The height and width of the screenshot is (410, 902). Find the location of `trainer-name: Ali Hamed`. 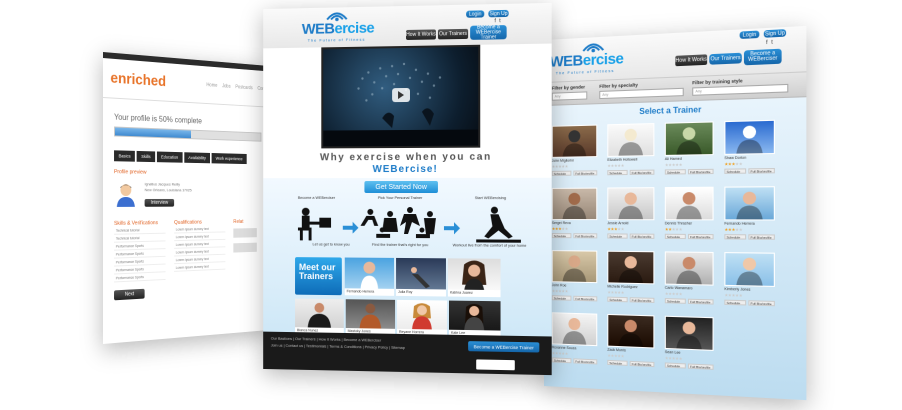

trainer-name: Ali Hamed is located at coordinates (673, 159).